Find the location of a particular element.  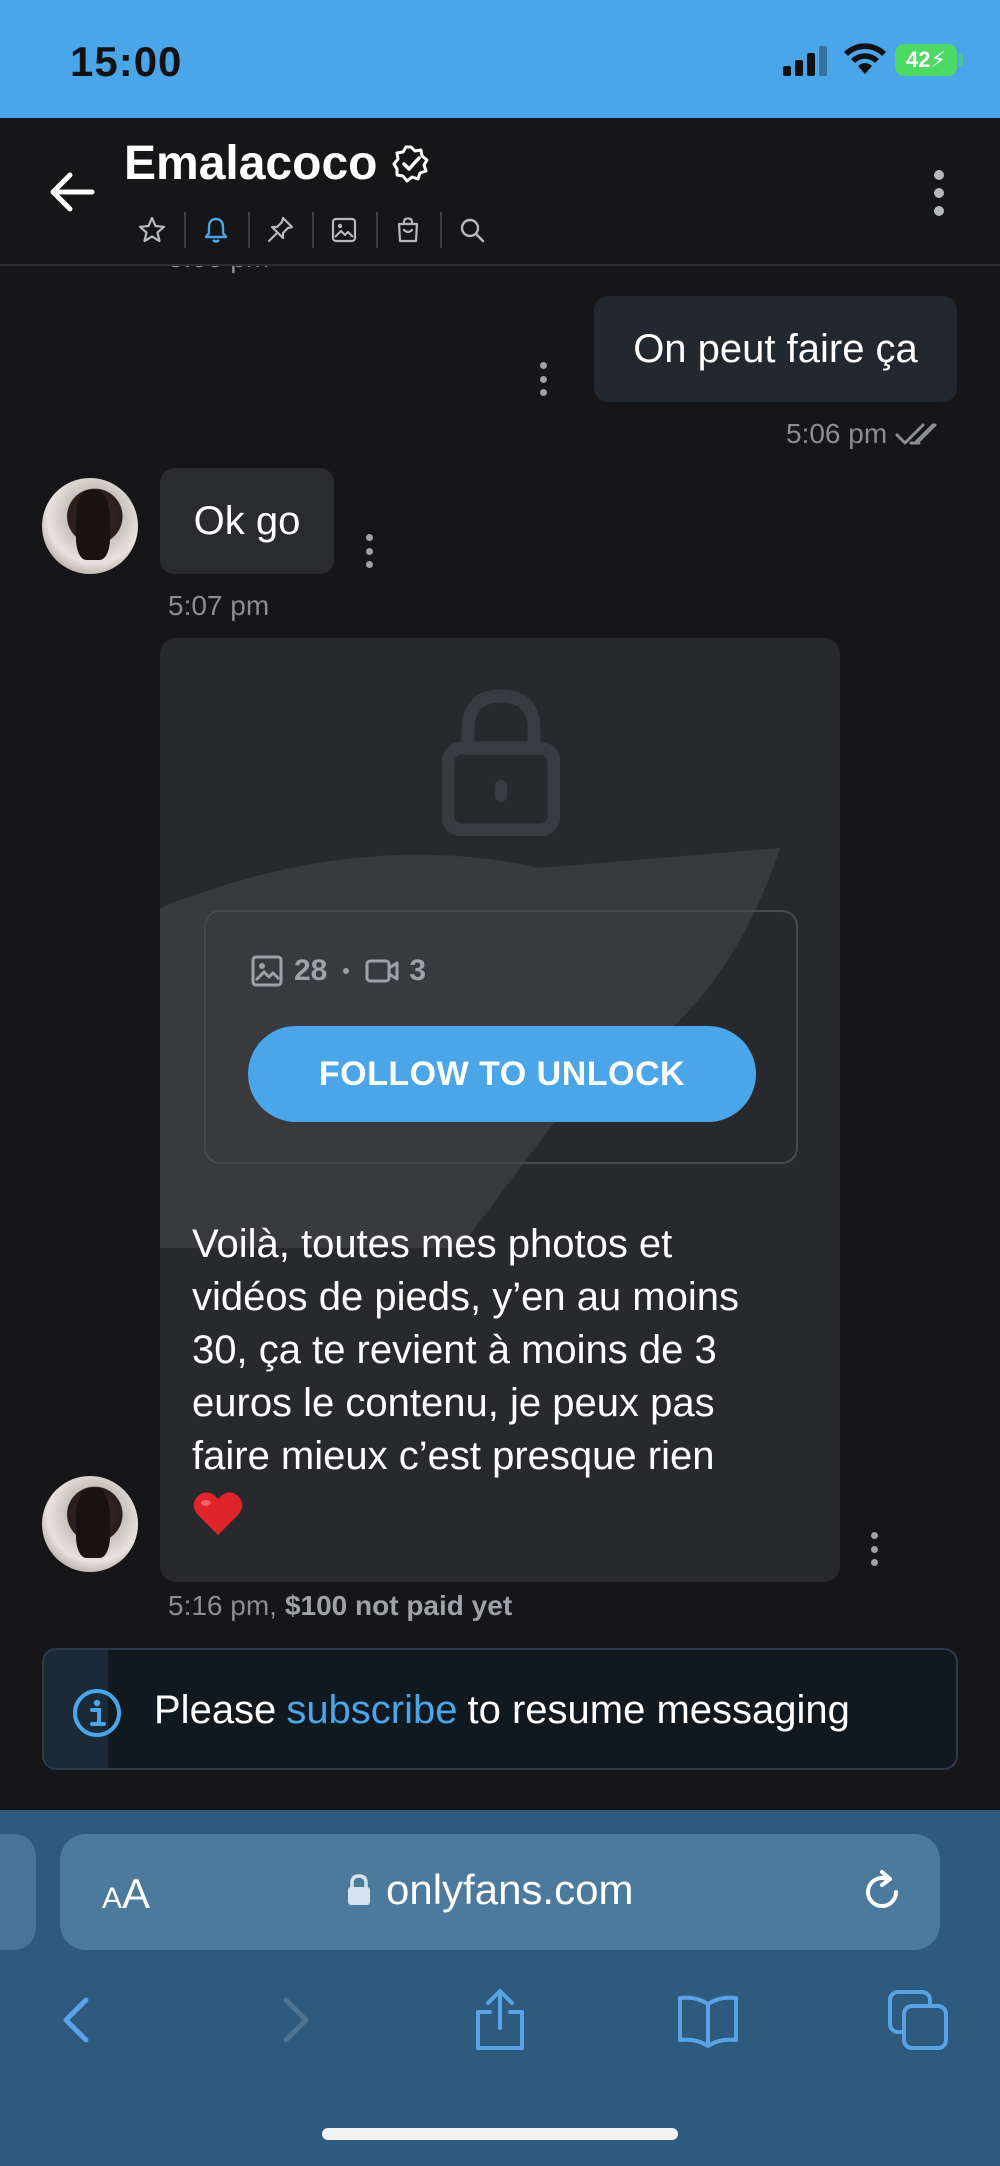

outgoing-time: 5:06 pm is located at coordinates (837, 433).